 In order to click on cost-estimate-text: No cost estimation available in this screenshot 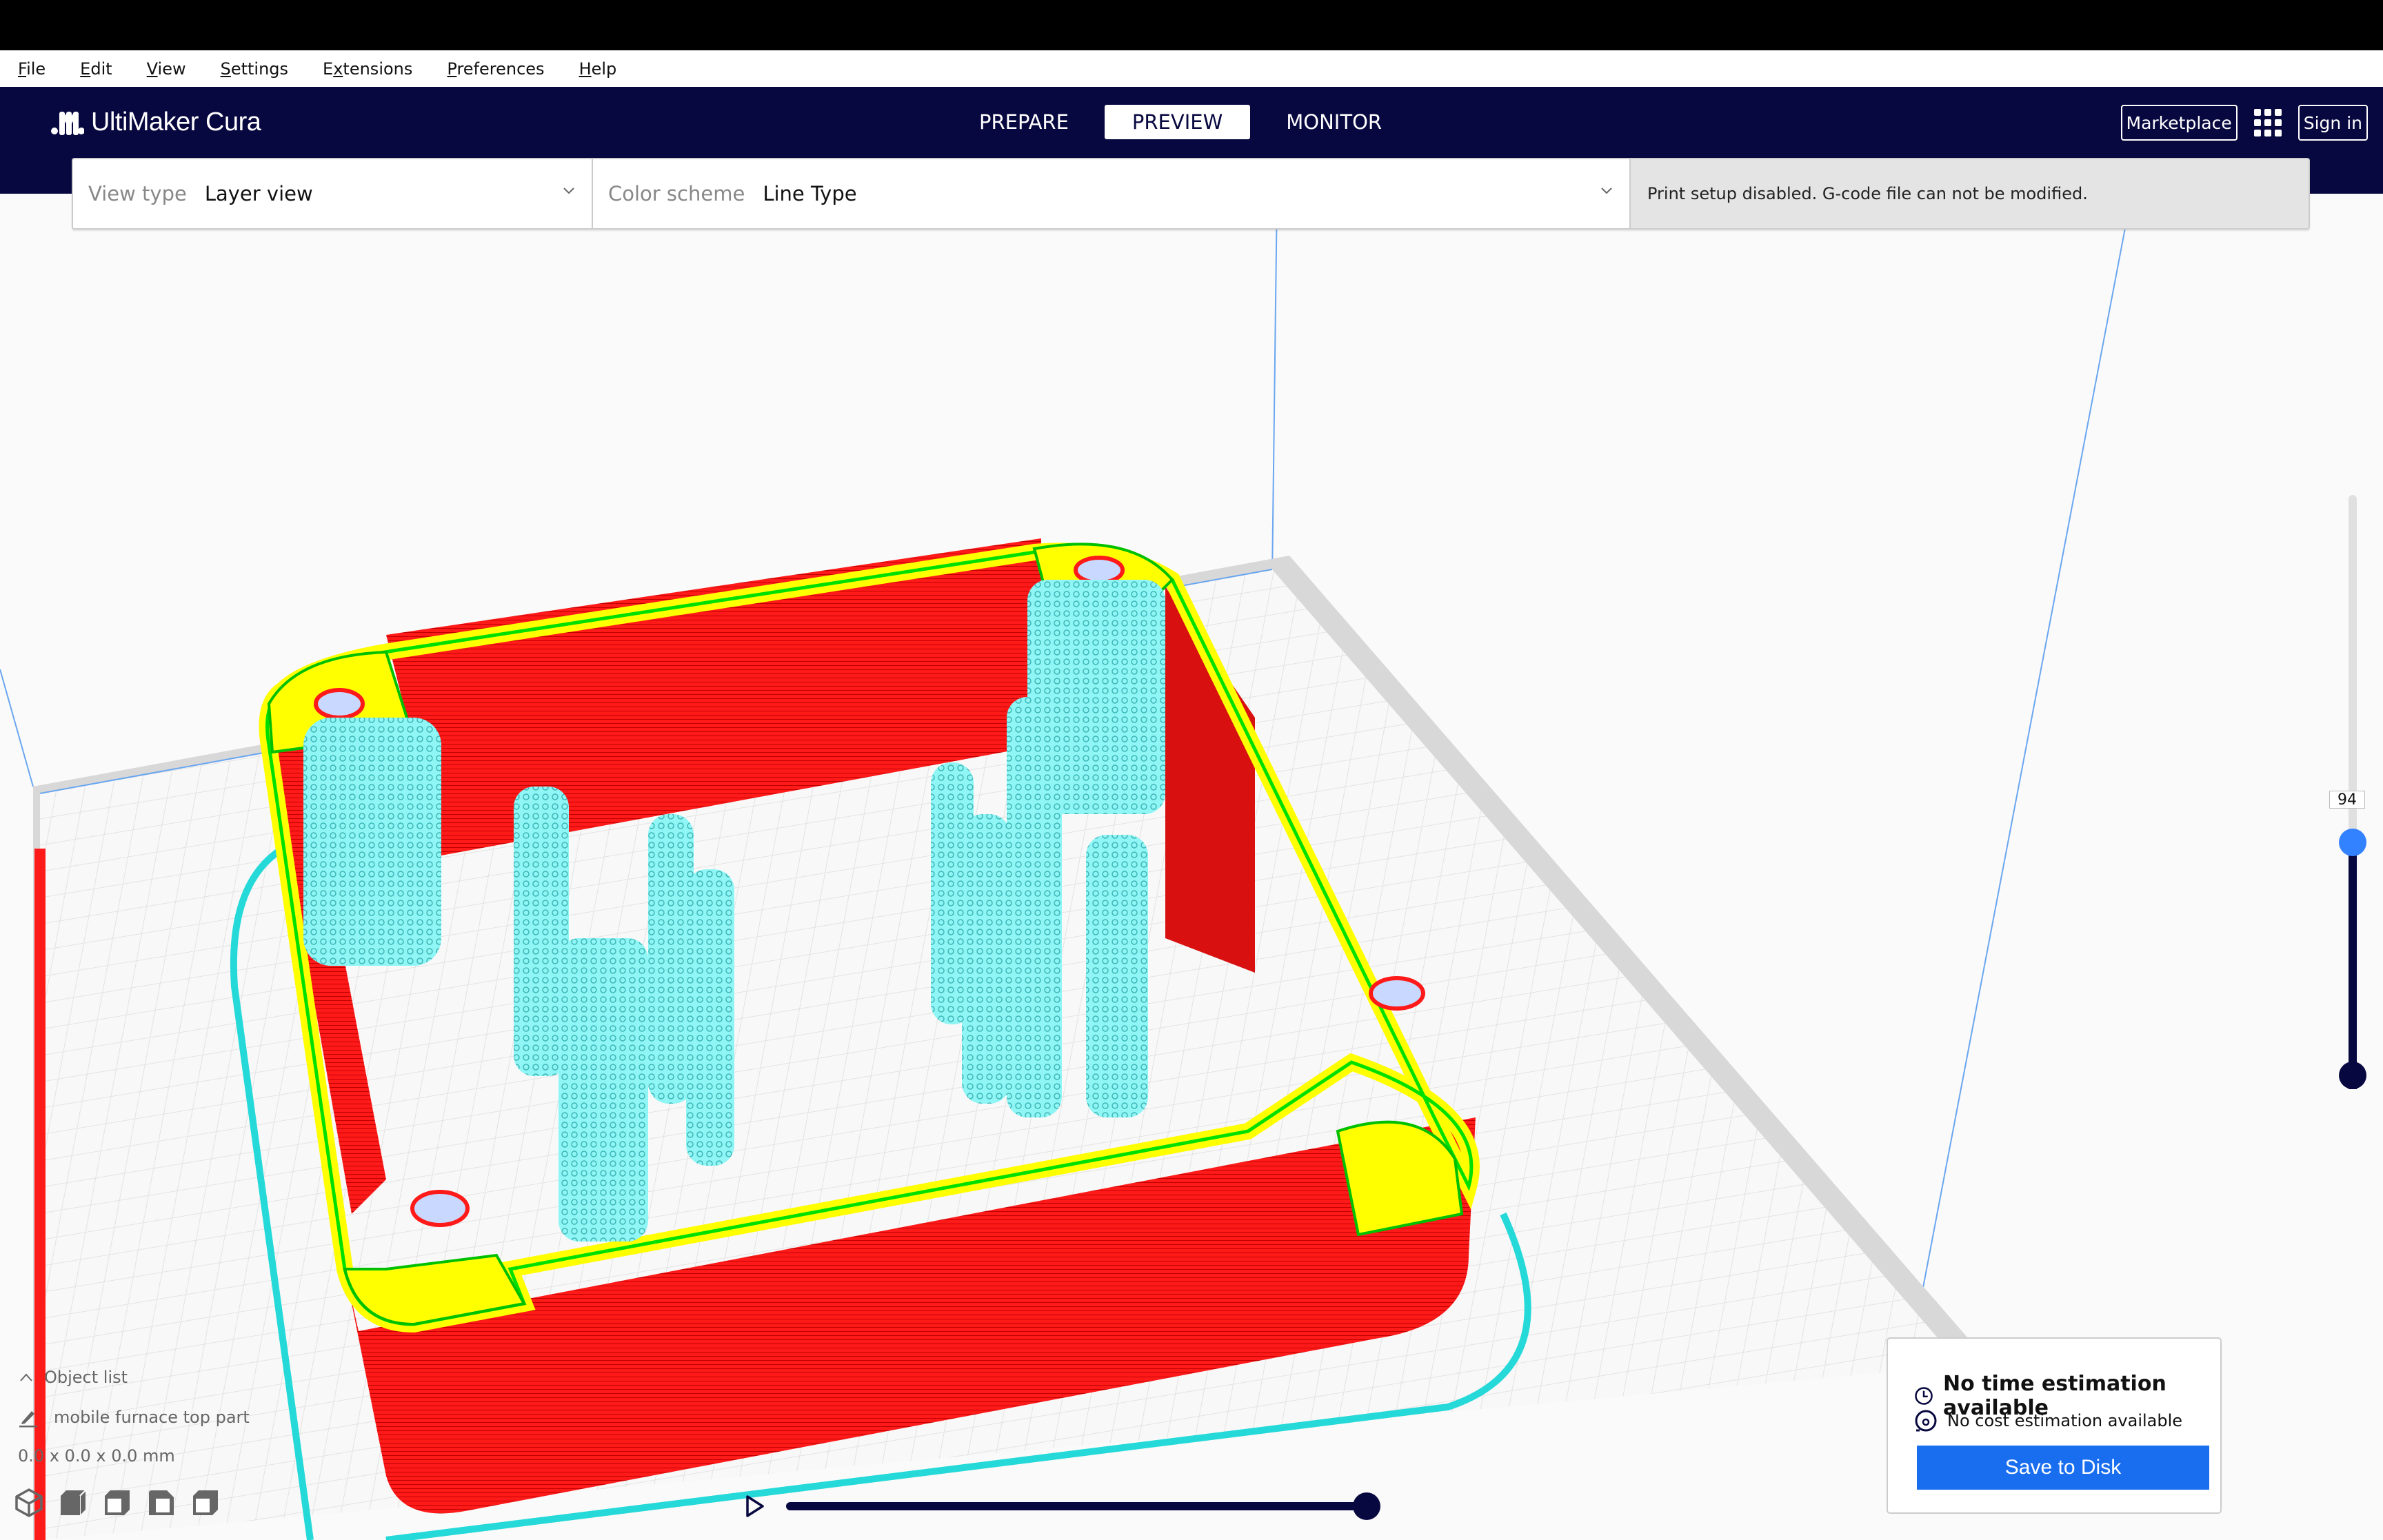, I will do `click(2065, 1420)`.